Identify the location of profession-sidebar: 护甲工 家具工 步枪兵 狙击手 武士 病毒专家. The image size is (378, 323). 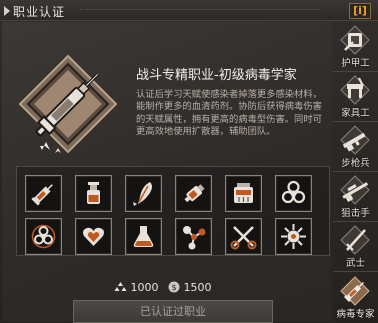
(355, 172).